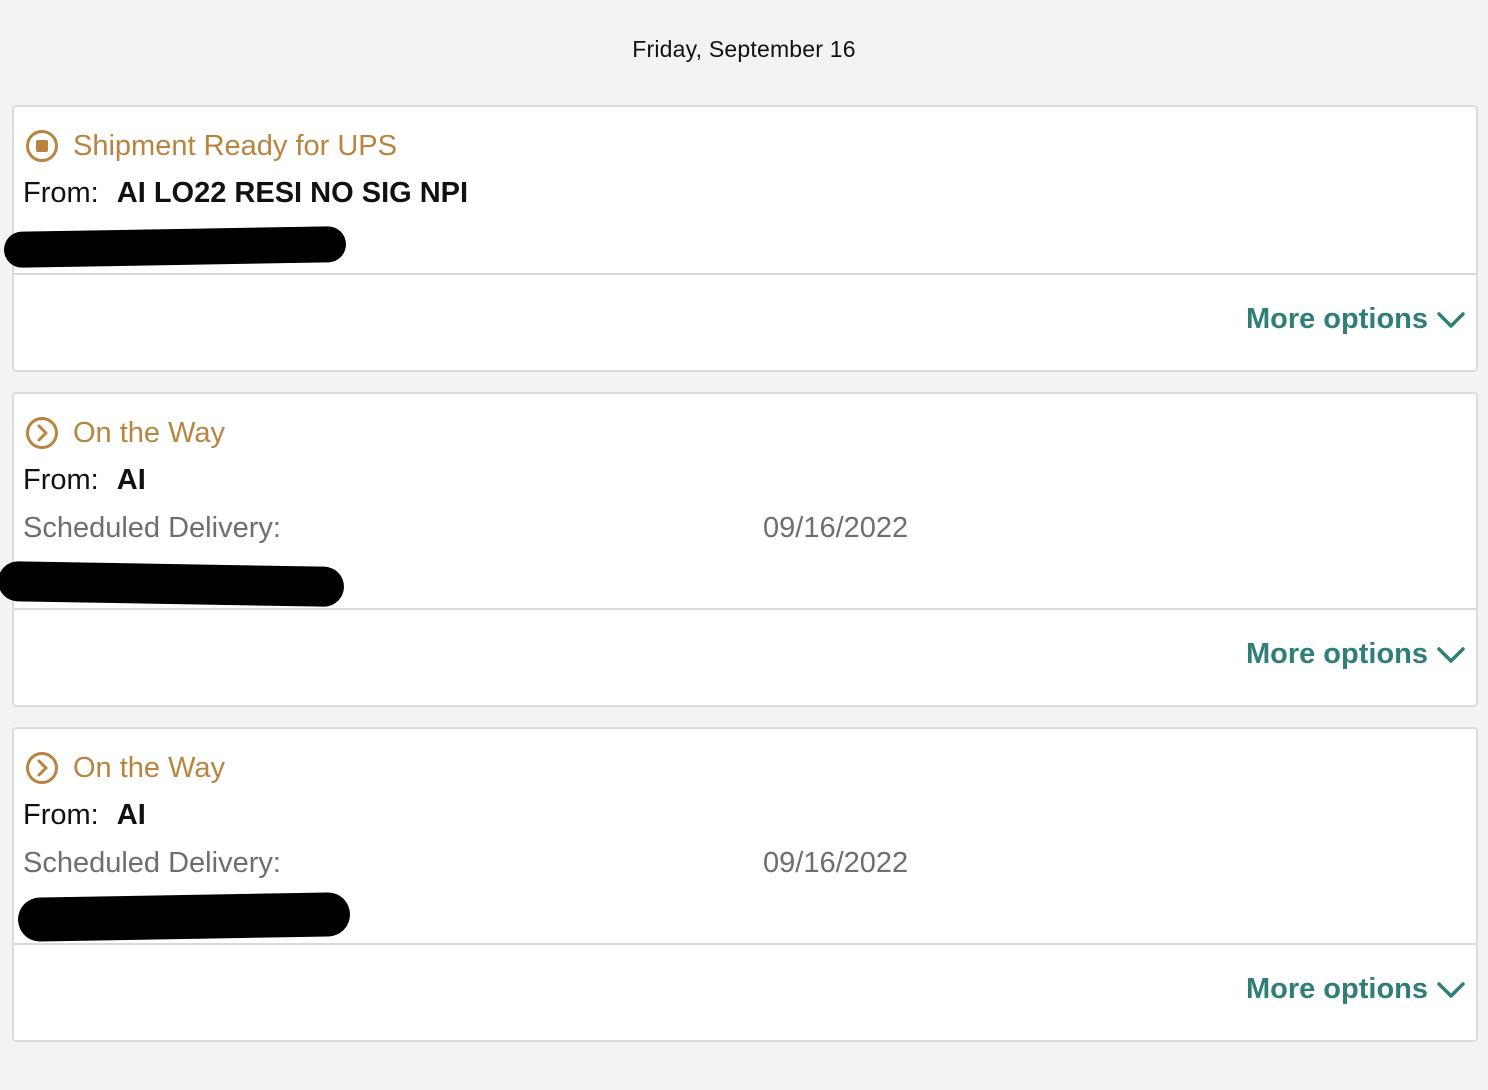 This screenshot has width=1488, height=1090. Describe the element at coordinates (744, 49) in the screenshot. I see `date-header: Friday, September 16` at that location.